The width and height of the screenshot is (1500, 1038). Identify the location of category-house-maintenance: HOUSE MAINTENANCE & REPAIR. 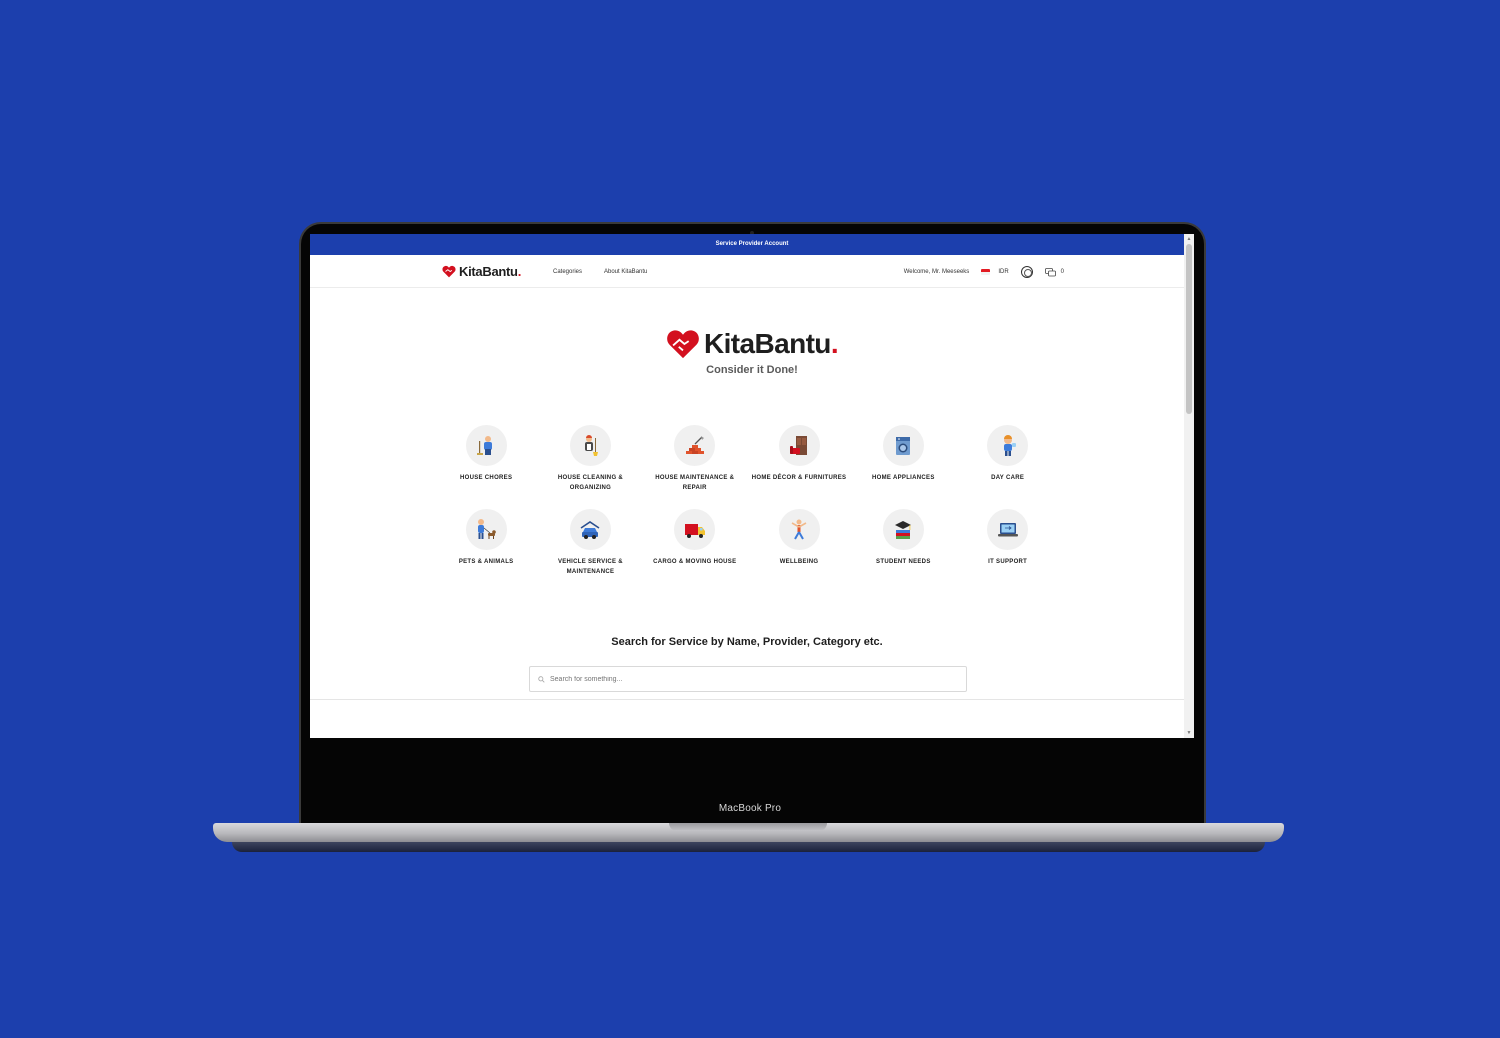
(695, 461).